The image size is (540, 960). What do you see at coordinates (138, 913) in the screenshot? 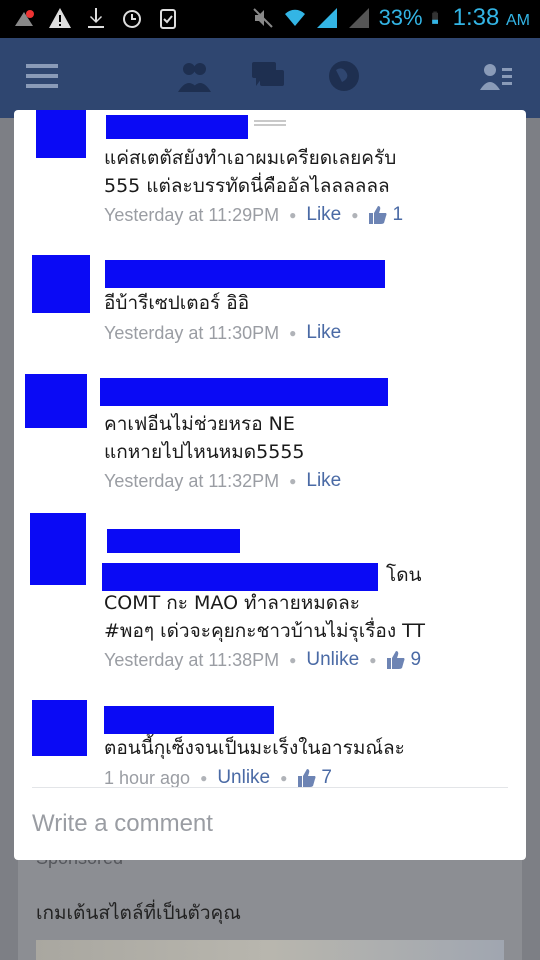
I see `sponsored-post-text: เกมเต้นสไตล์ที่เป็นตัวคุณ` at bounding box center [138, 913].